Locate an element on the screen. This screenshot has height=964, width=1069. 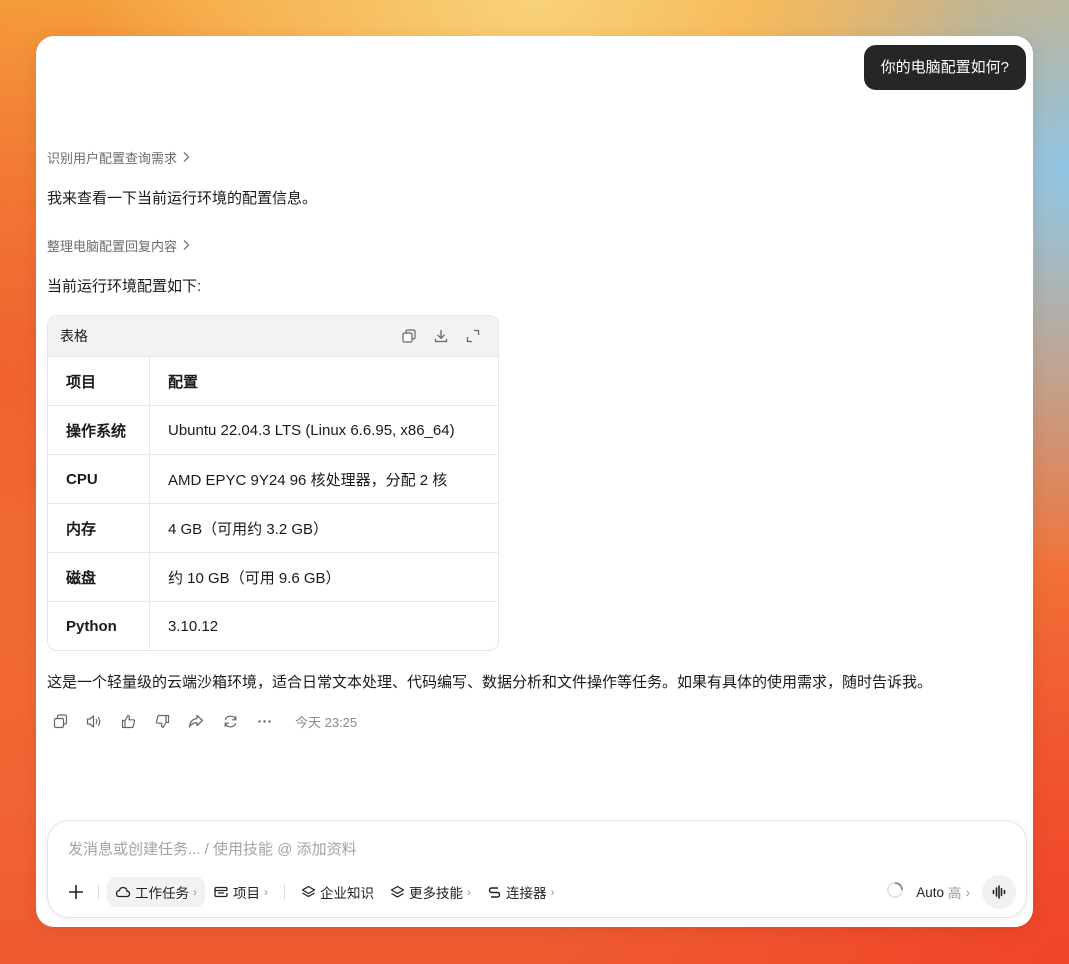
project-chip: 项目 › is located at coordinates (240, 892).